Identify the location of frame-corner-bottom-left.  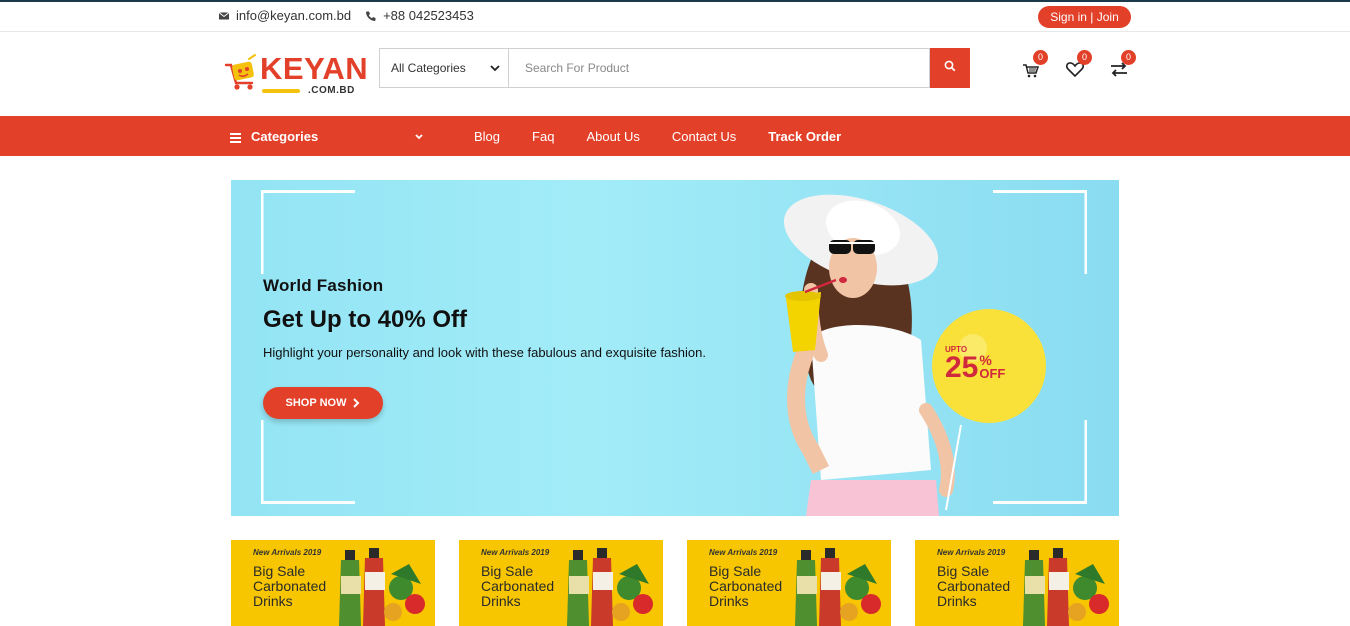
(308, 462).